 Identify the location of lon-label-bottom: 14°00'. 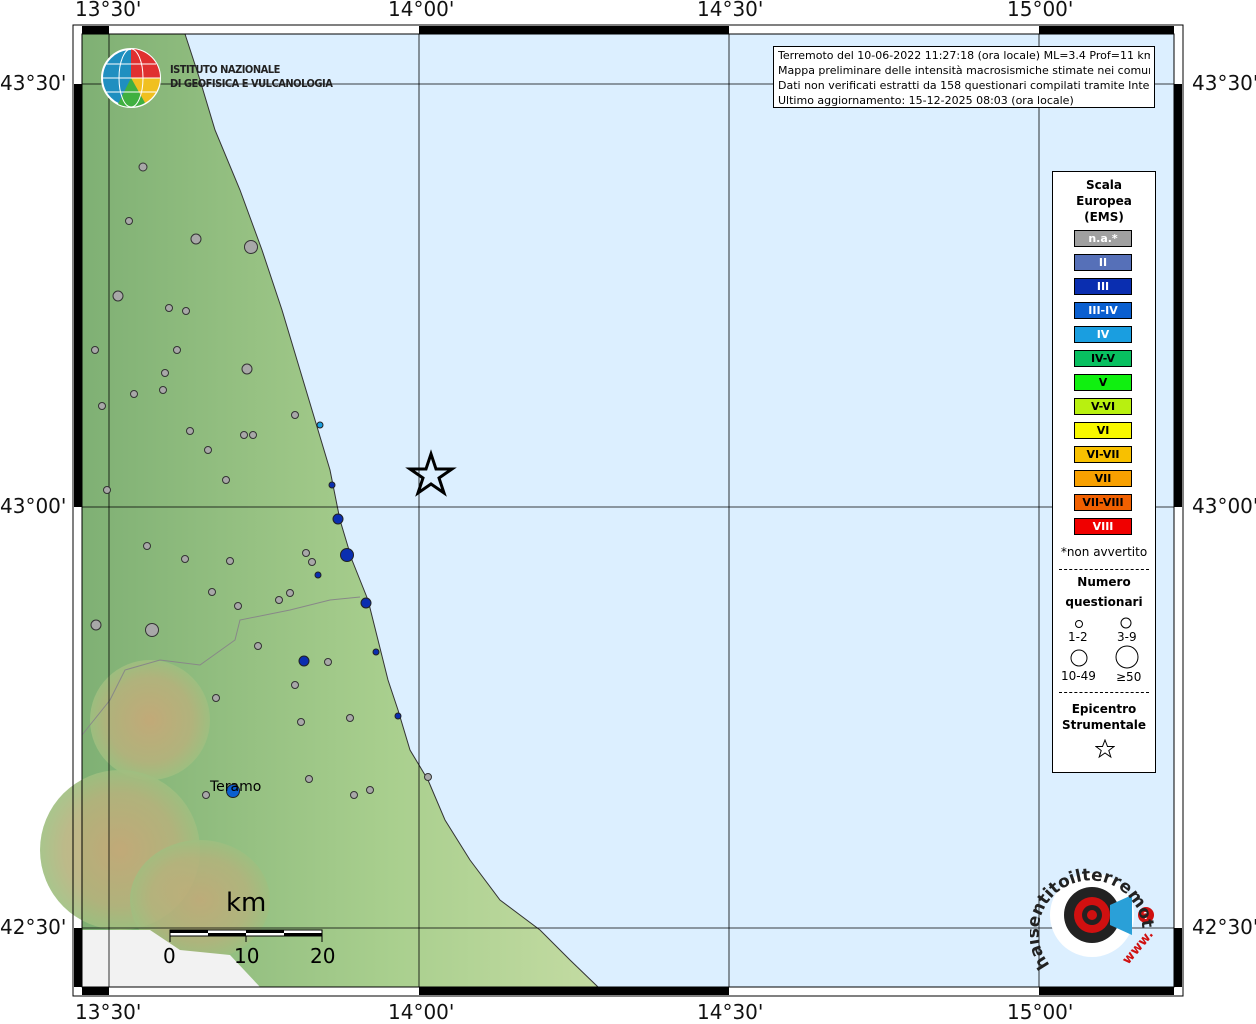
(421, 1012).